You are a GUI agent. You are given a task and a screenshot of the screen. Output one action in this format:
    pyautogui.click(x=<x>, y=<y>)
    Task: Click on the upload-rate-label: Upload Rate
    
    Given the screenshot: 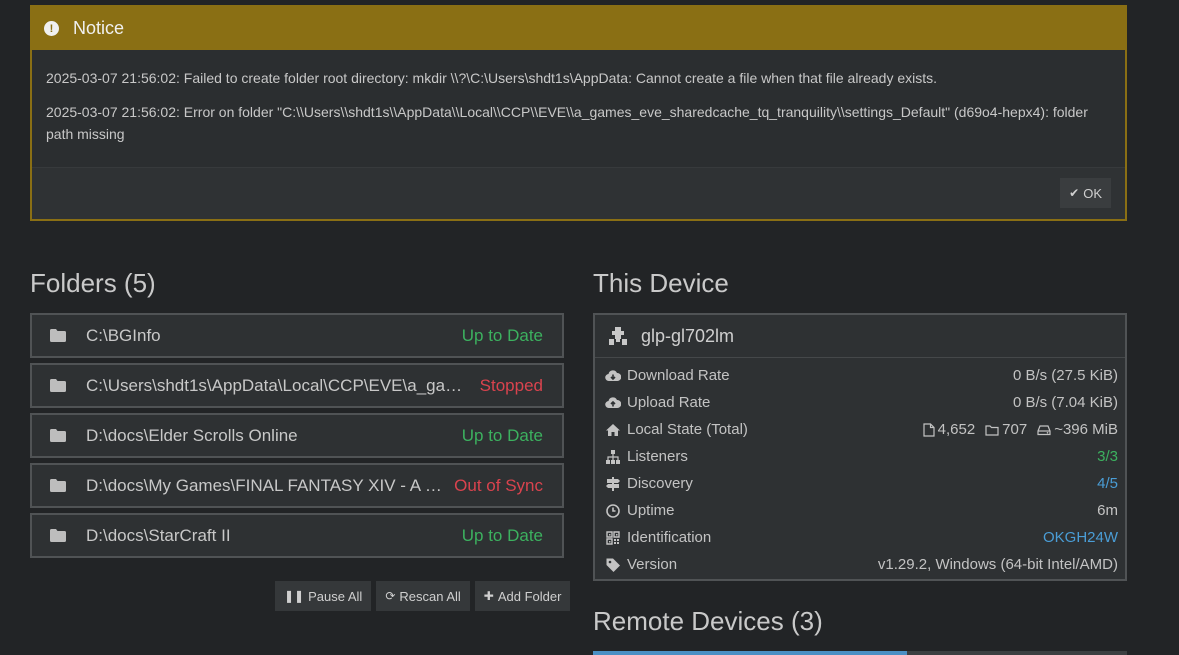 What is the action you would take?
    pyautogui.click(x=669, y=402)
    